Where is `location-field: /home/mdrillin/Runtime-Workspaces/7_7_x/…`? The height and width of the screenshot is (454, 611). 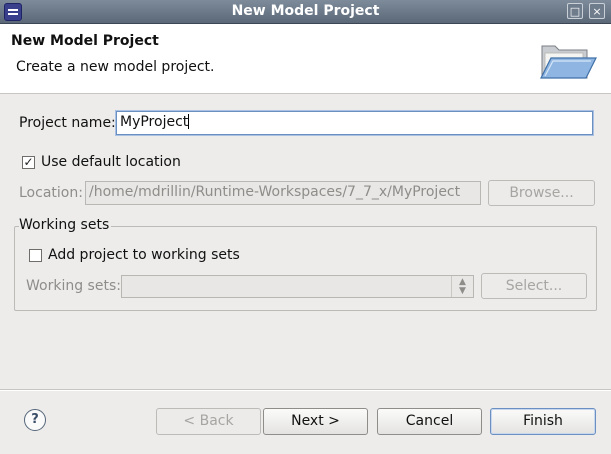 location-field: /home/mdrillin/Runtime-Workspaces/7_7_x/… is located at coordinates (283, 193).